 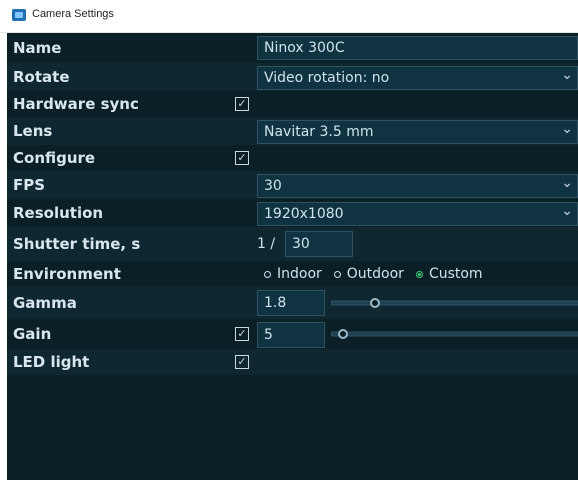 What do you see at coordinates (29, 185) in the screenshot?
I see `fps-label: FPS` at bounding box center [29, 185].